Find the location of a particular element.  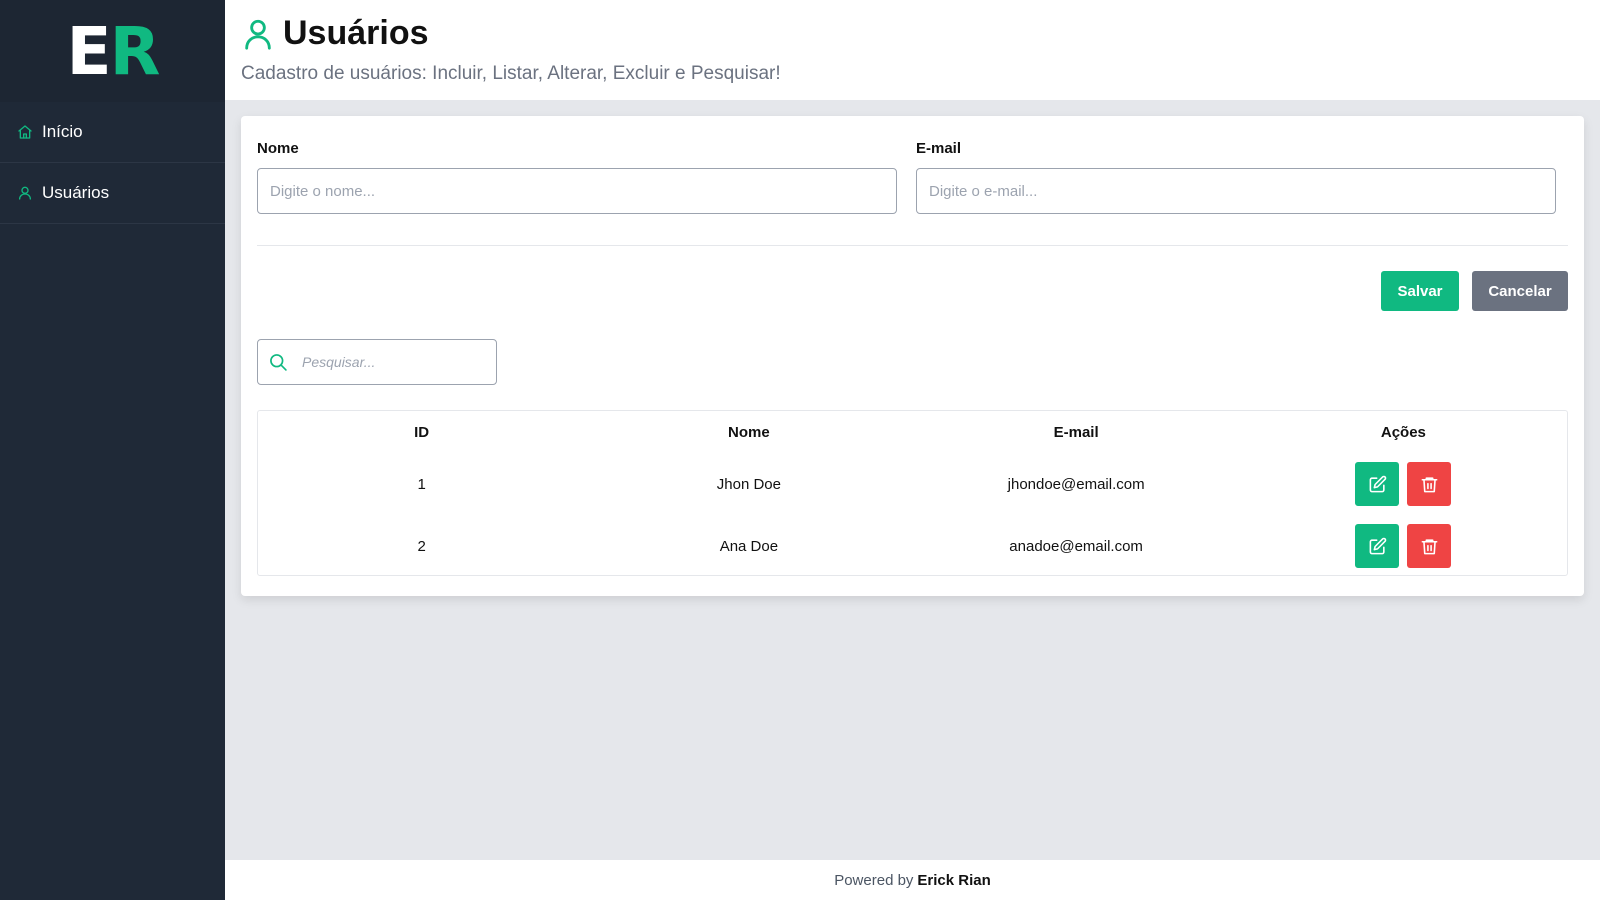

divider is located at coordinates (912, 245).